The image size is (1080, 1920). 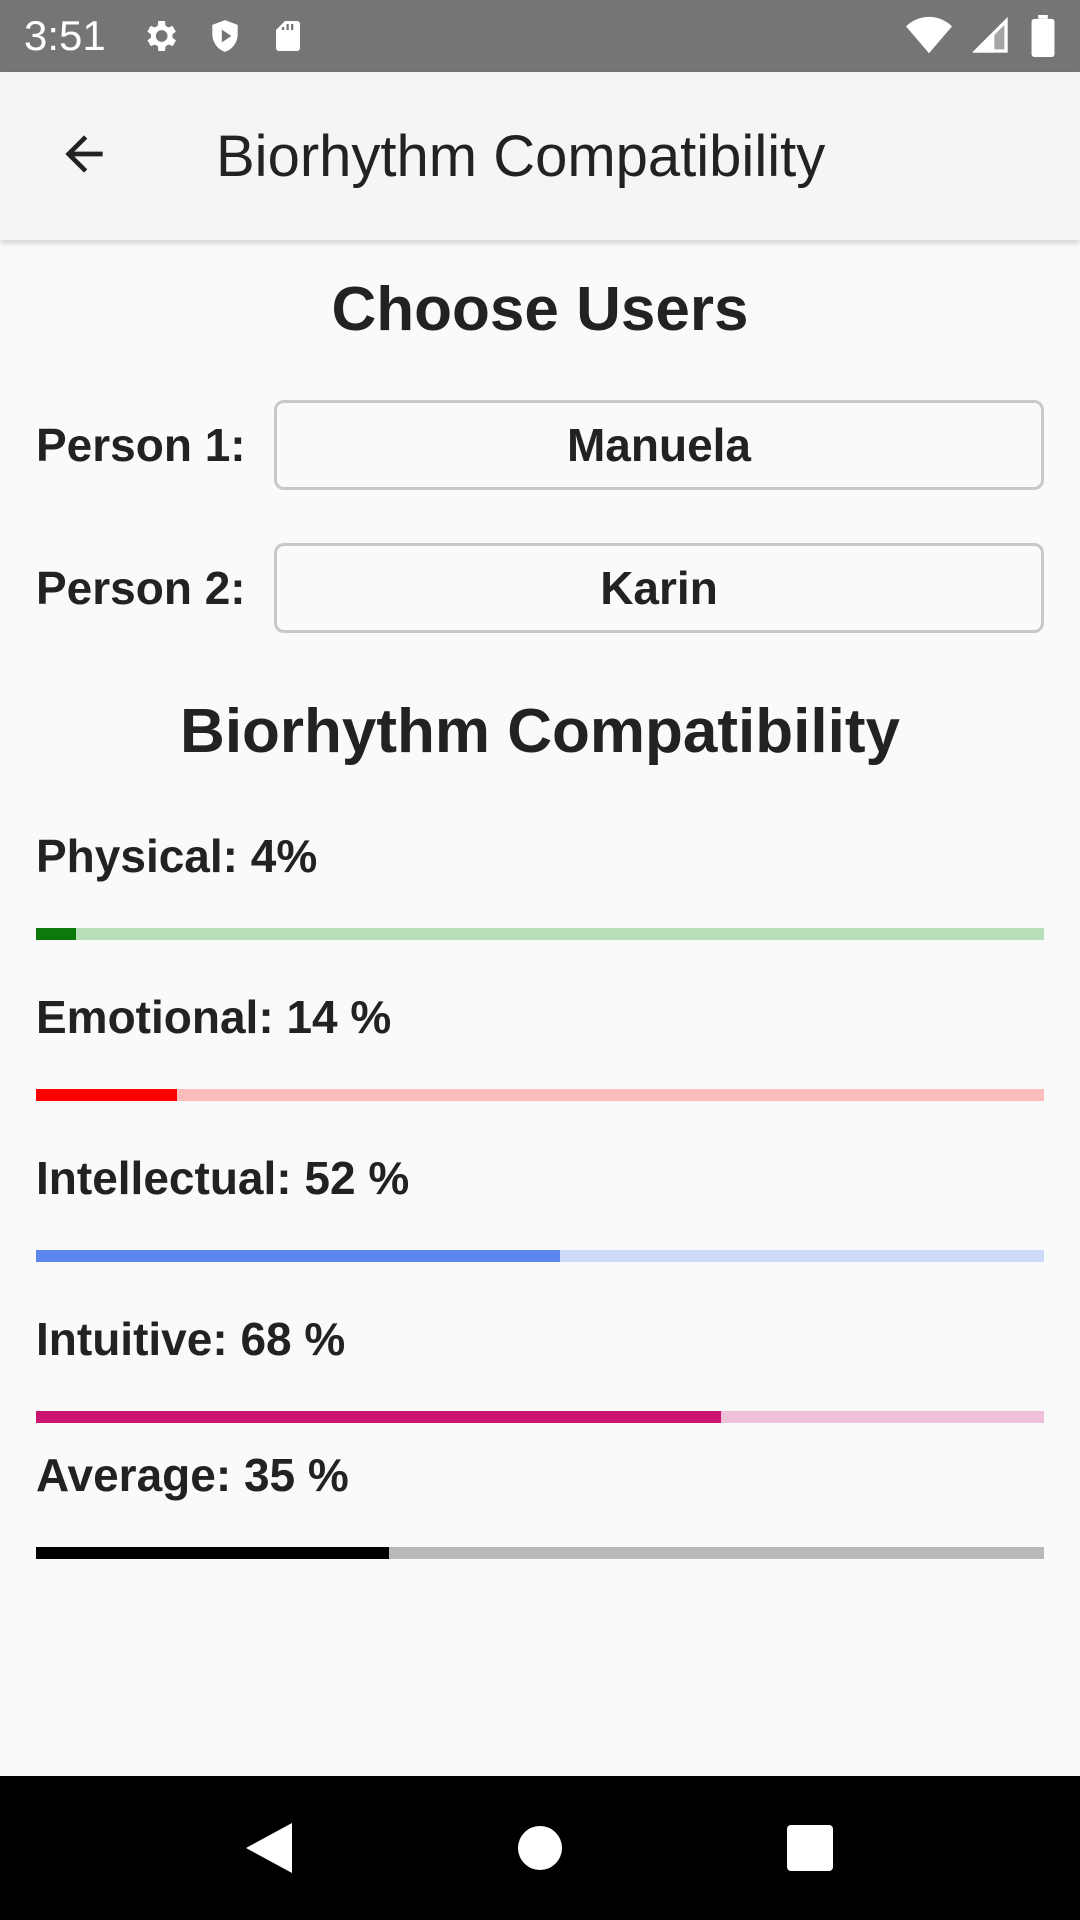 What do you see at coordinates (272, 1848) in the screenshot?
I see `nav-back-button` at bounding box center [272, 1848].